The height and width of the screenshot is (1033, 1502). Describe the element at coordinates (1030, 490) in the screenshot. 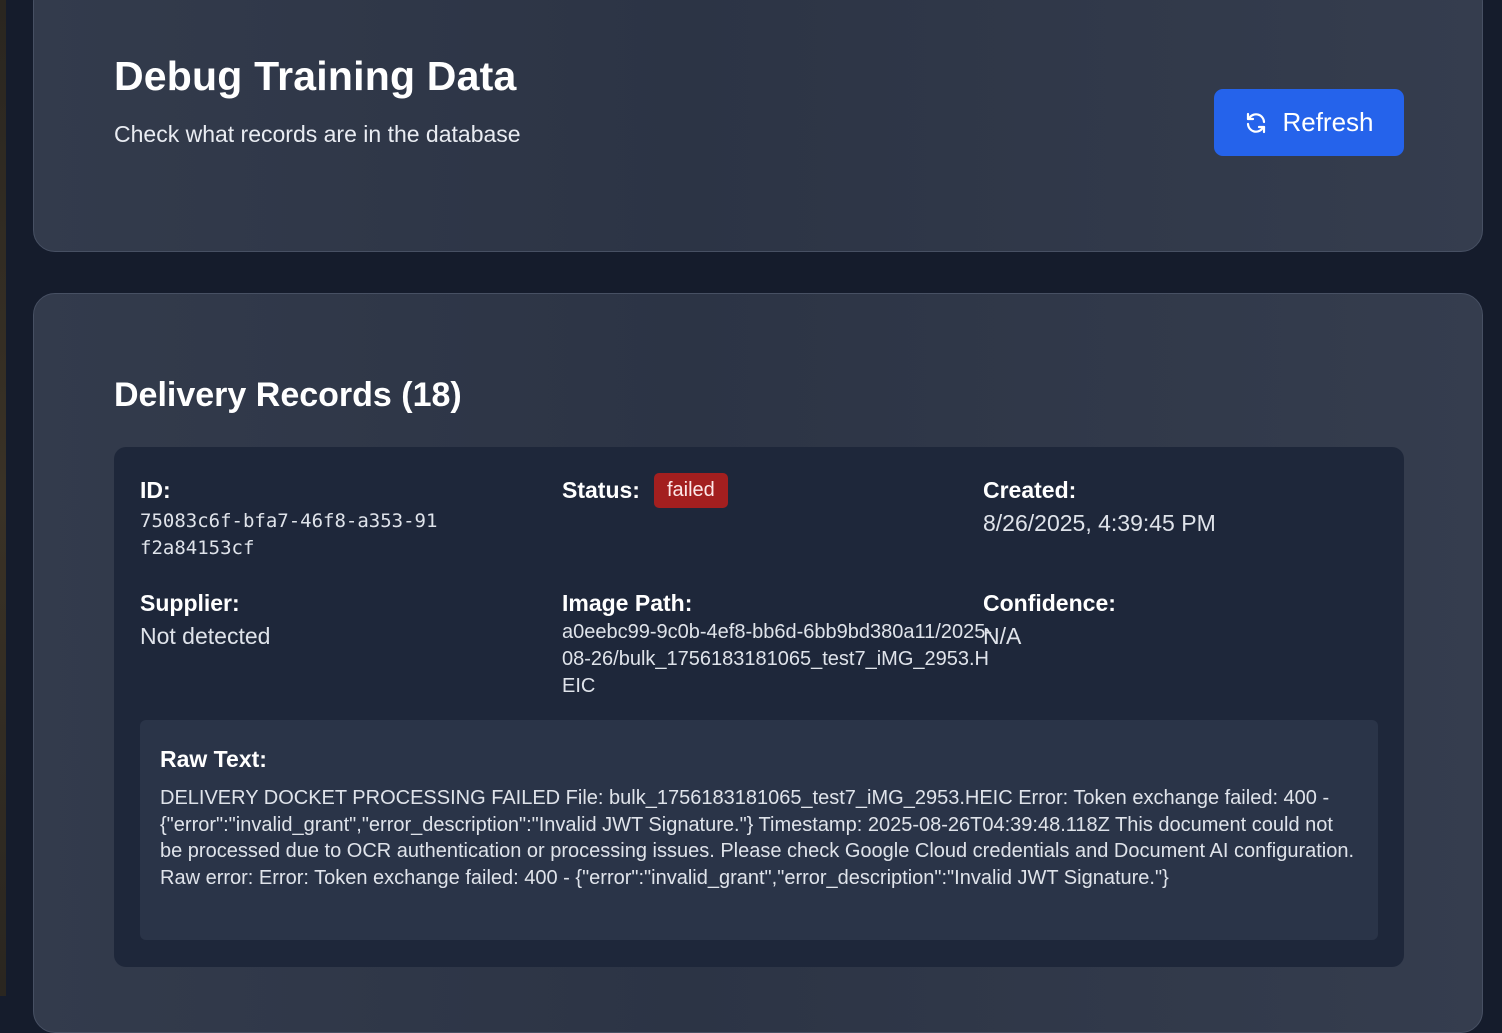

I see `created-label: Created:` at that location.